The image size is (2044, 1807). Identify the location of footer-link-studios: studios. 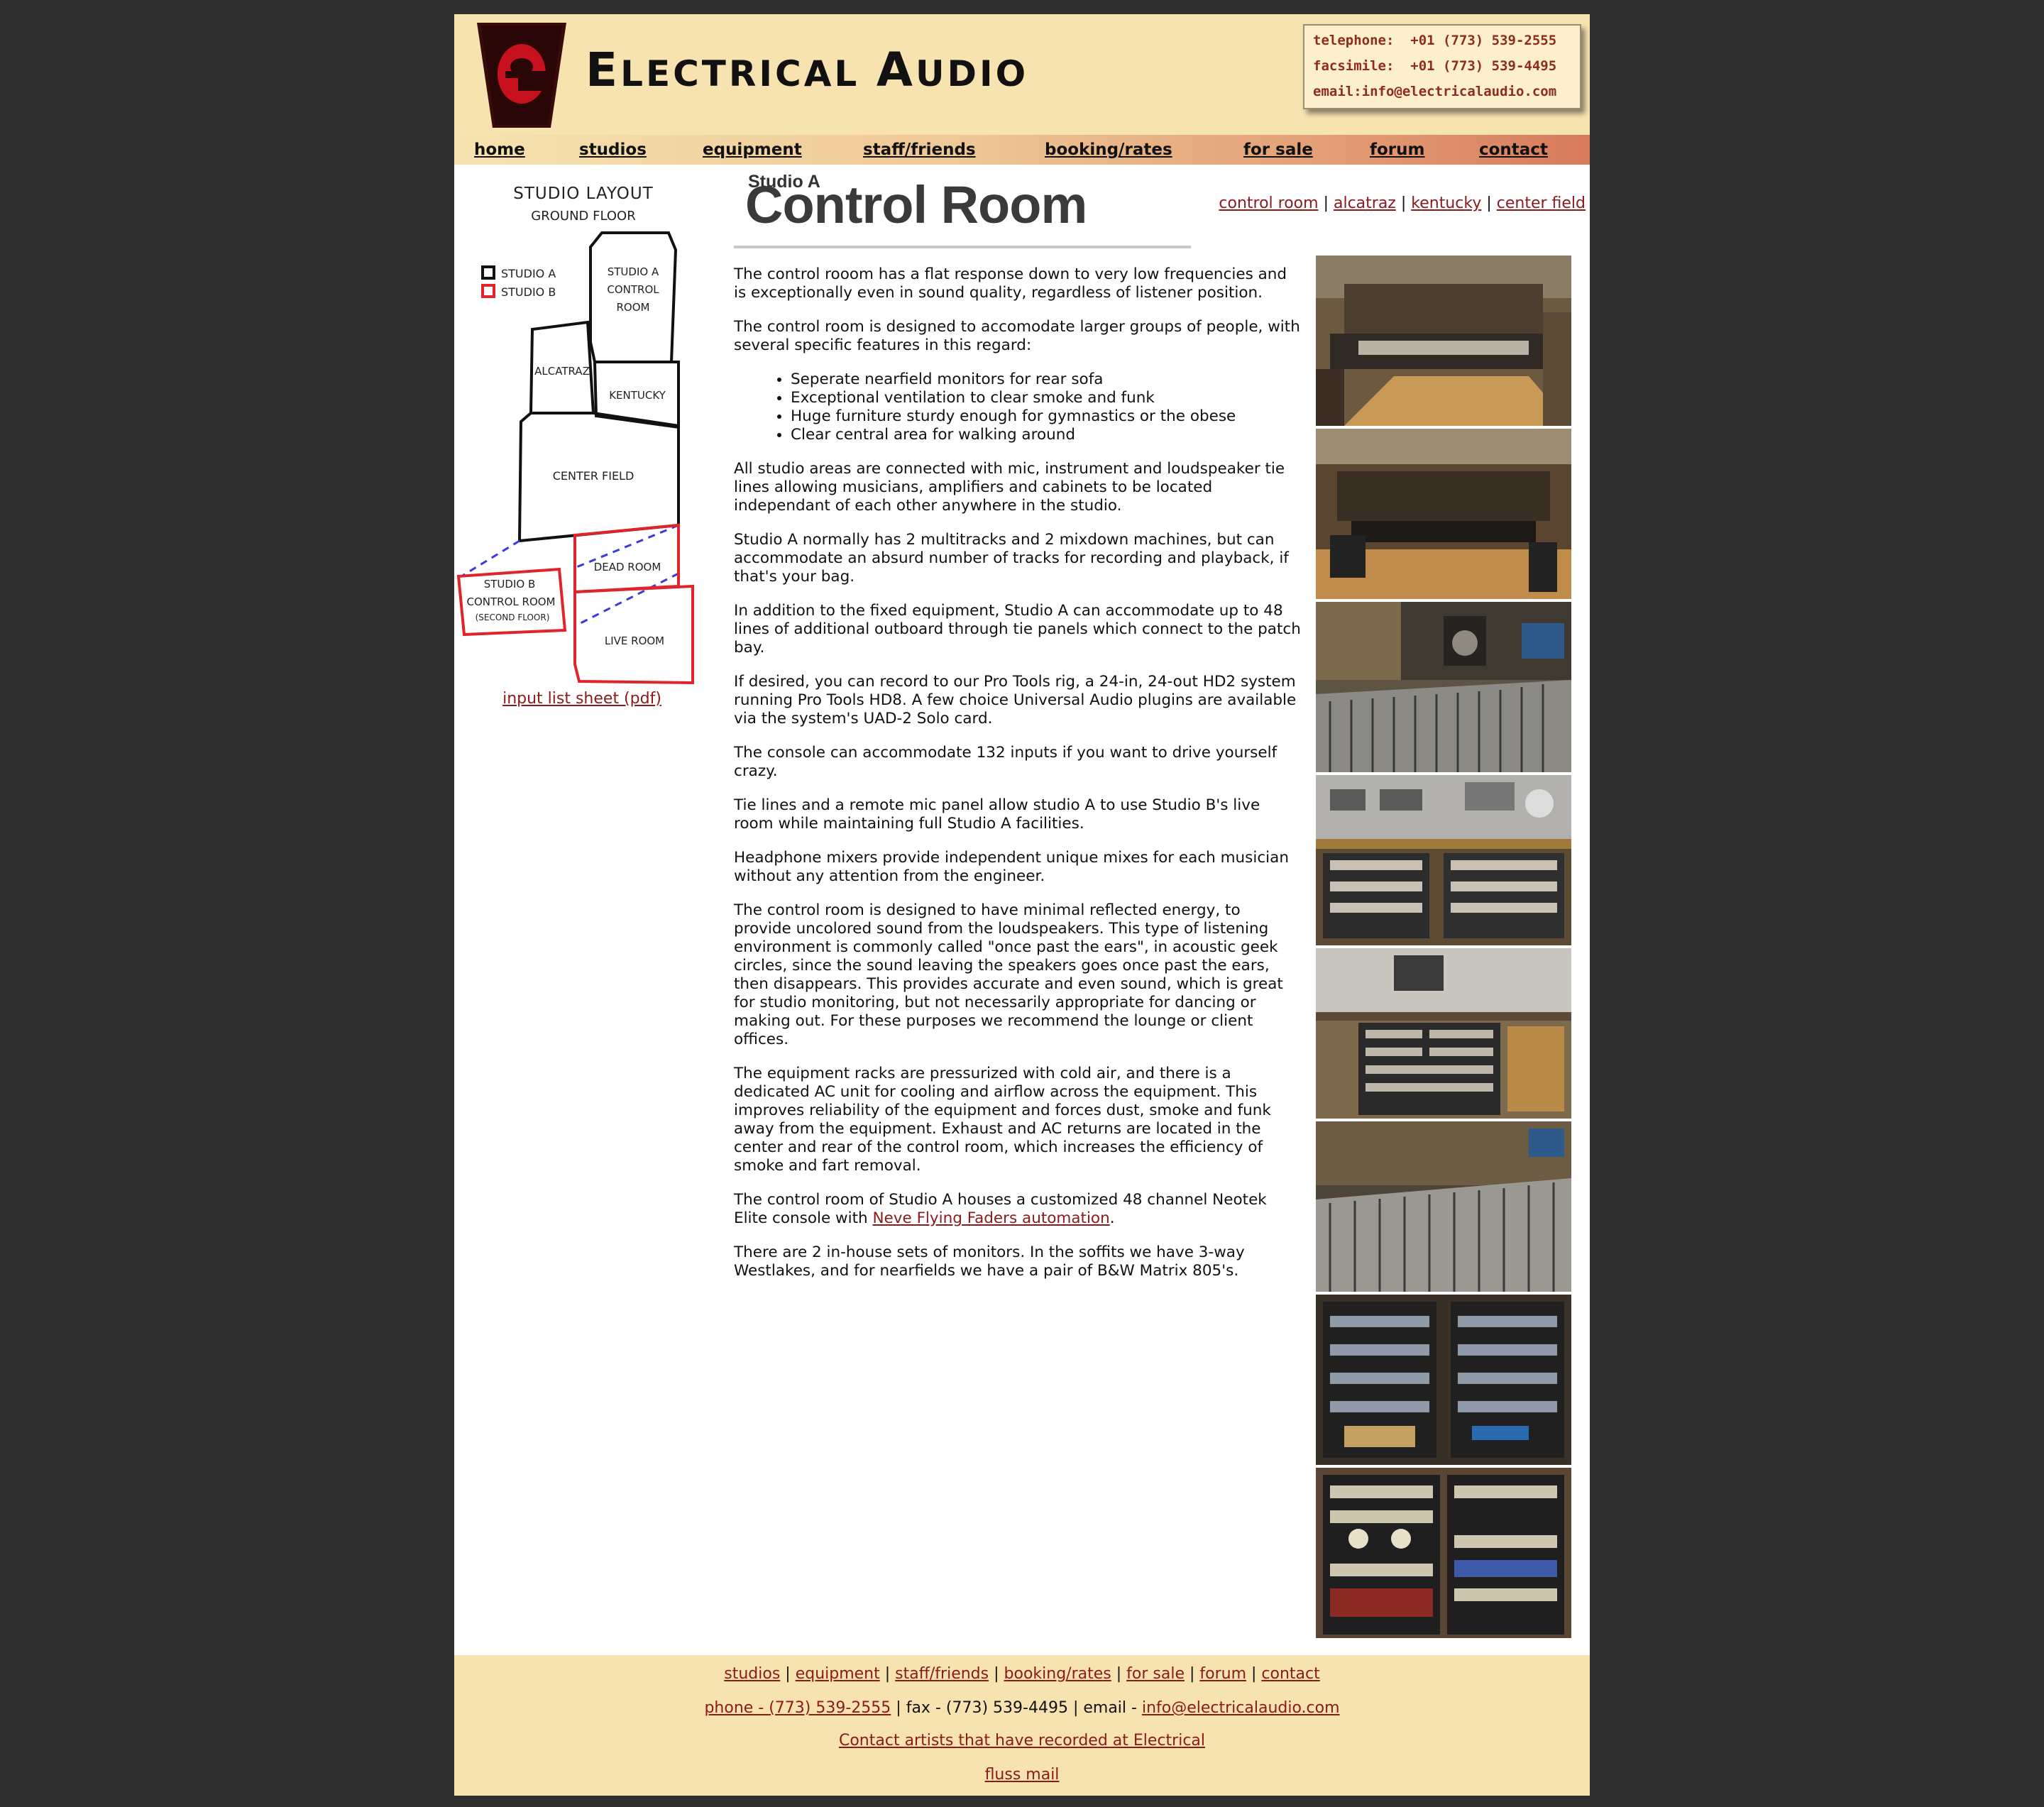
(752, 1674).